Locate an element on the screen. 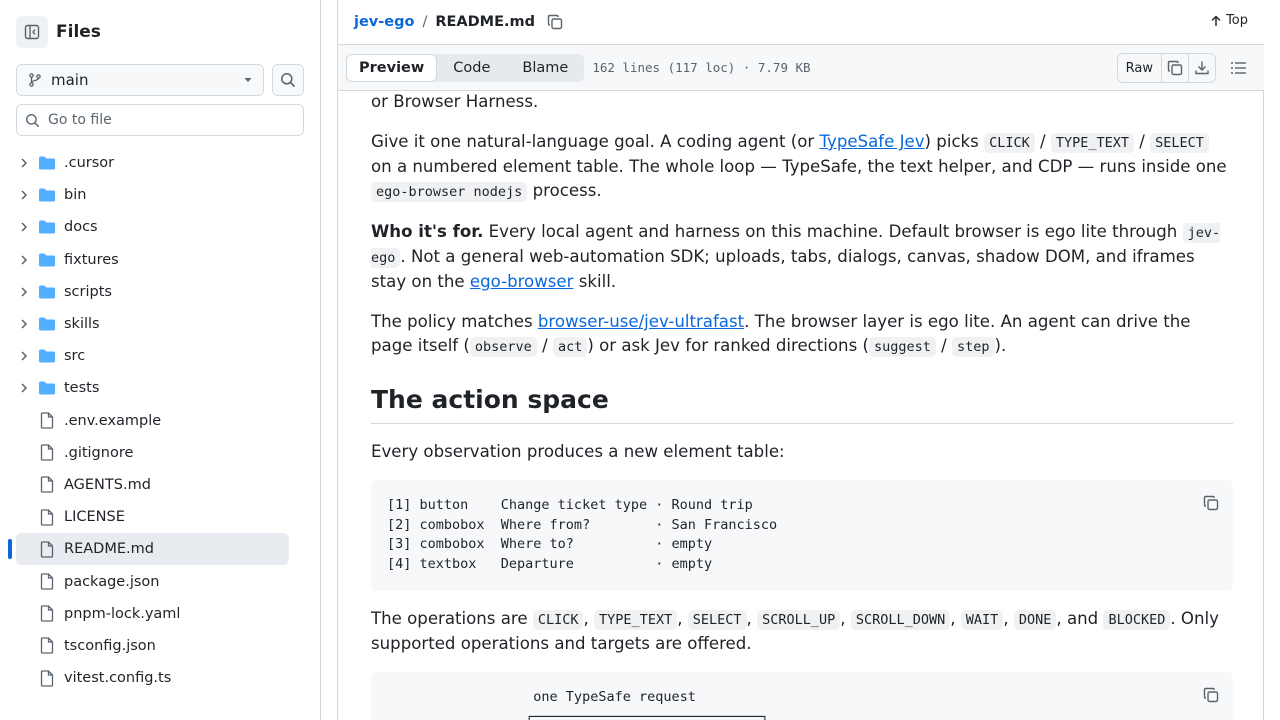  top-button: Top is located at coordinates (1229, 20).